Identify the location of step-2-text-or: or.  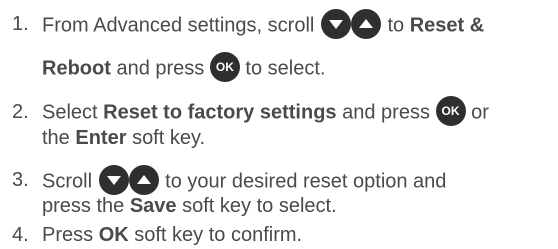
(480, 112).